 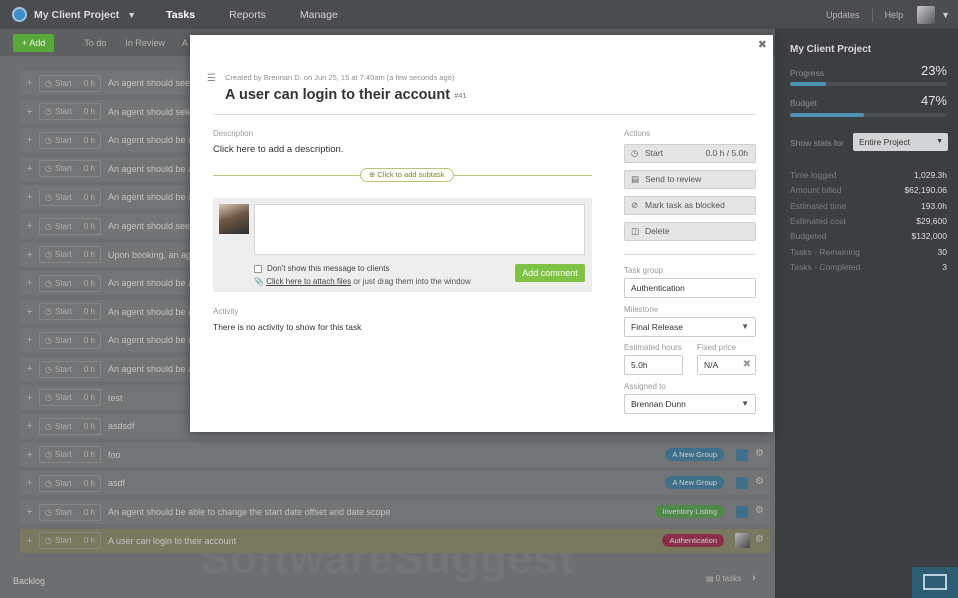 I want to click on mark-blocked-button: ⊘ Mark task as blocked, so click(x=690, y=205).